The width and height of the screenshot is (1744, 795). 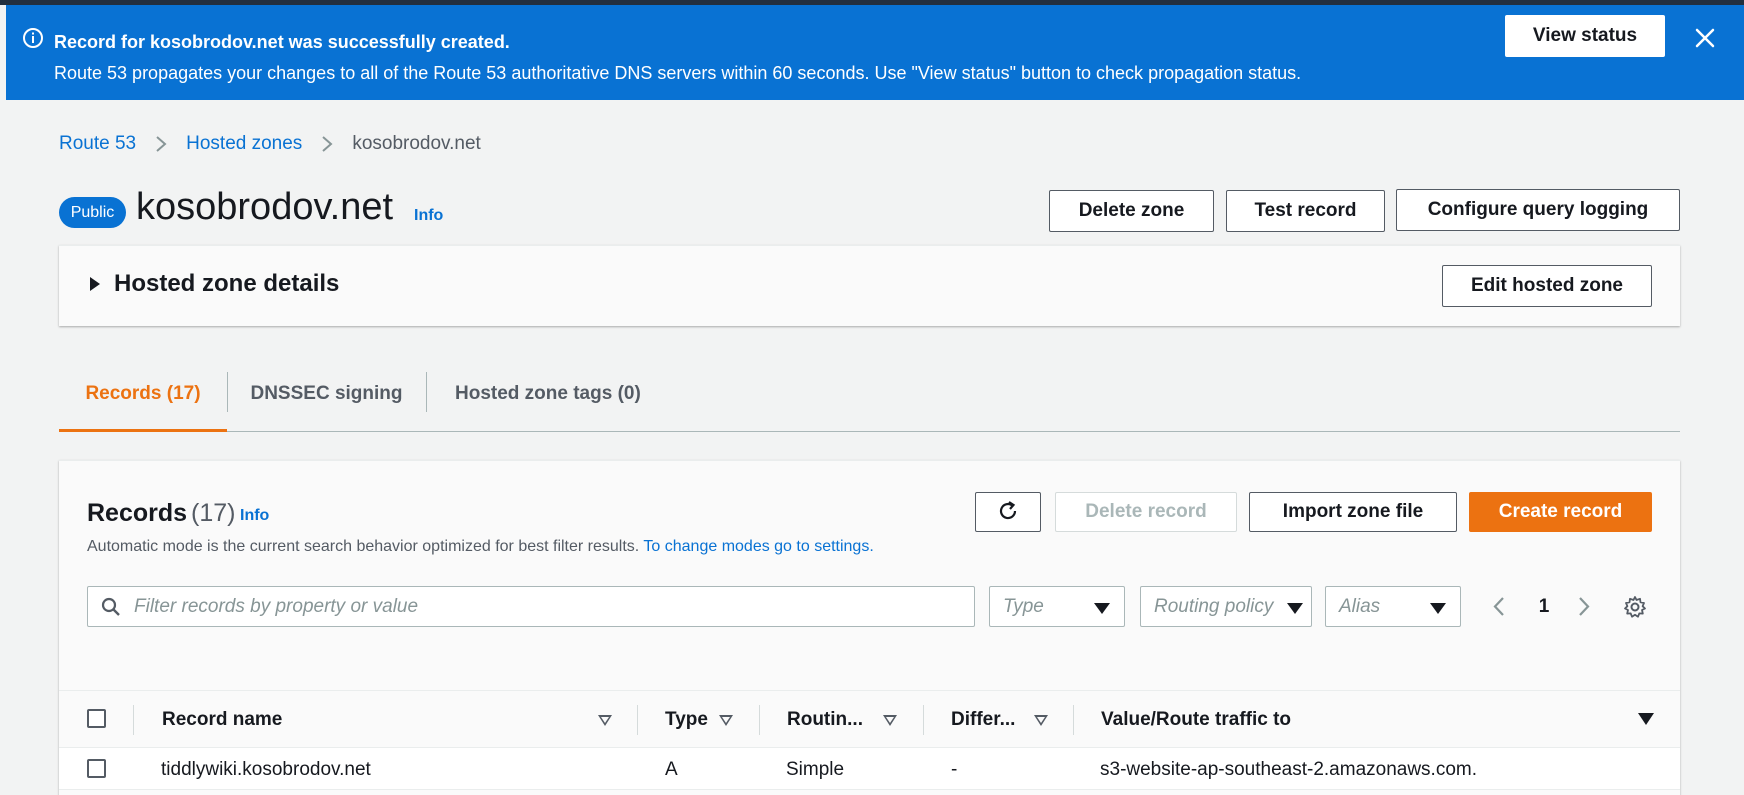 What do you see at coordinates (213, 513) in the screenshot?
I see `records-count: (17)` at bounding box center [213, 513].